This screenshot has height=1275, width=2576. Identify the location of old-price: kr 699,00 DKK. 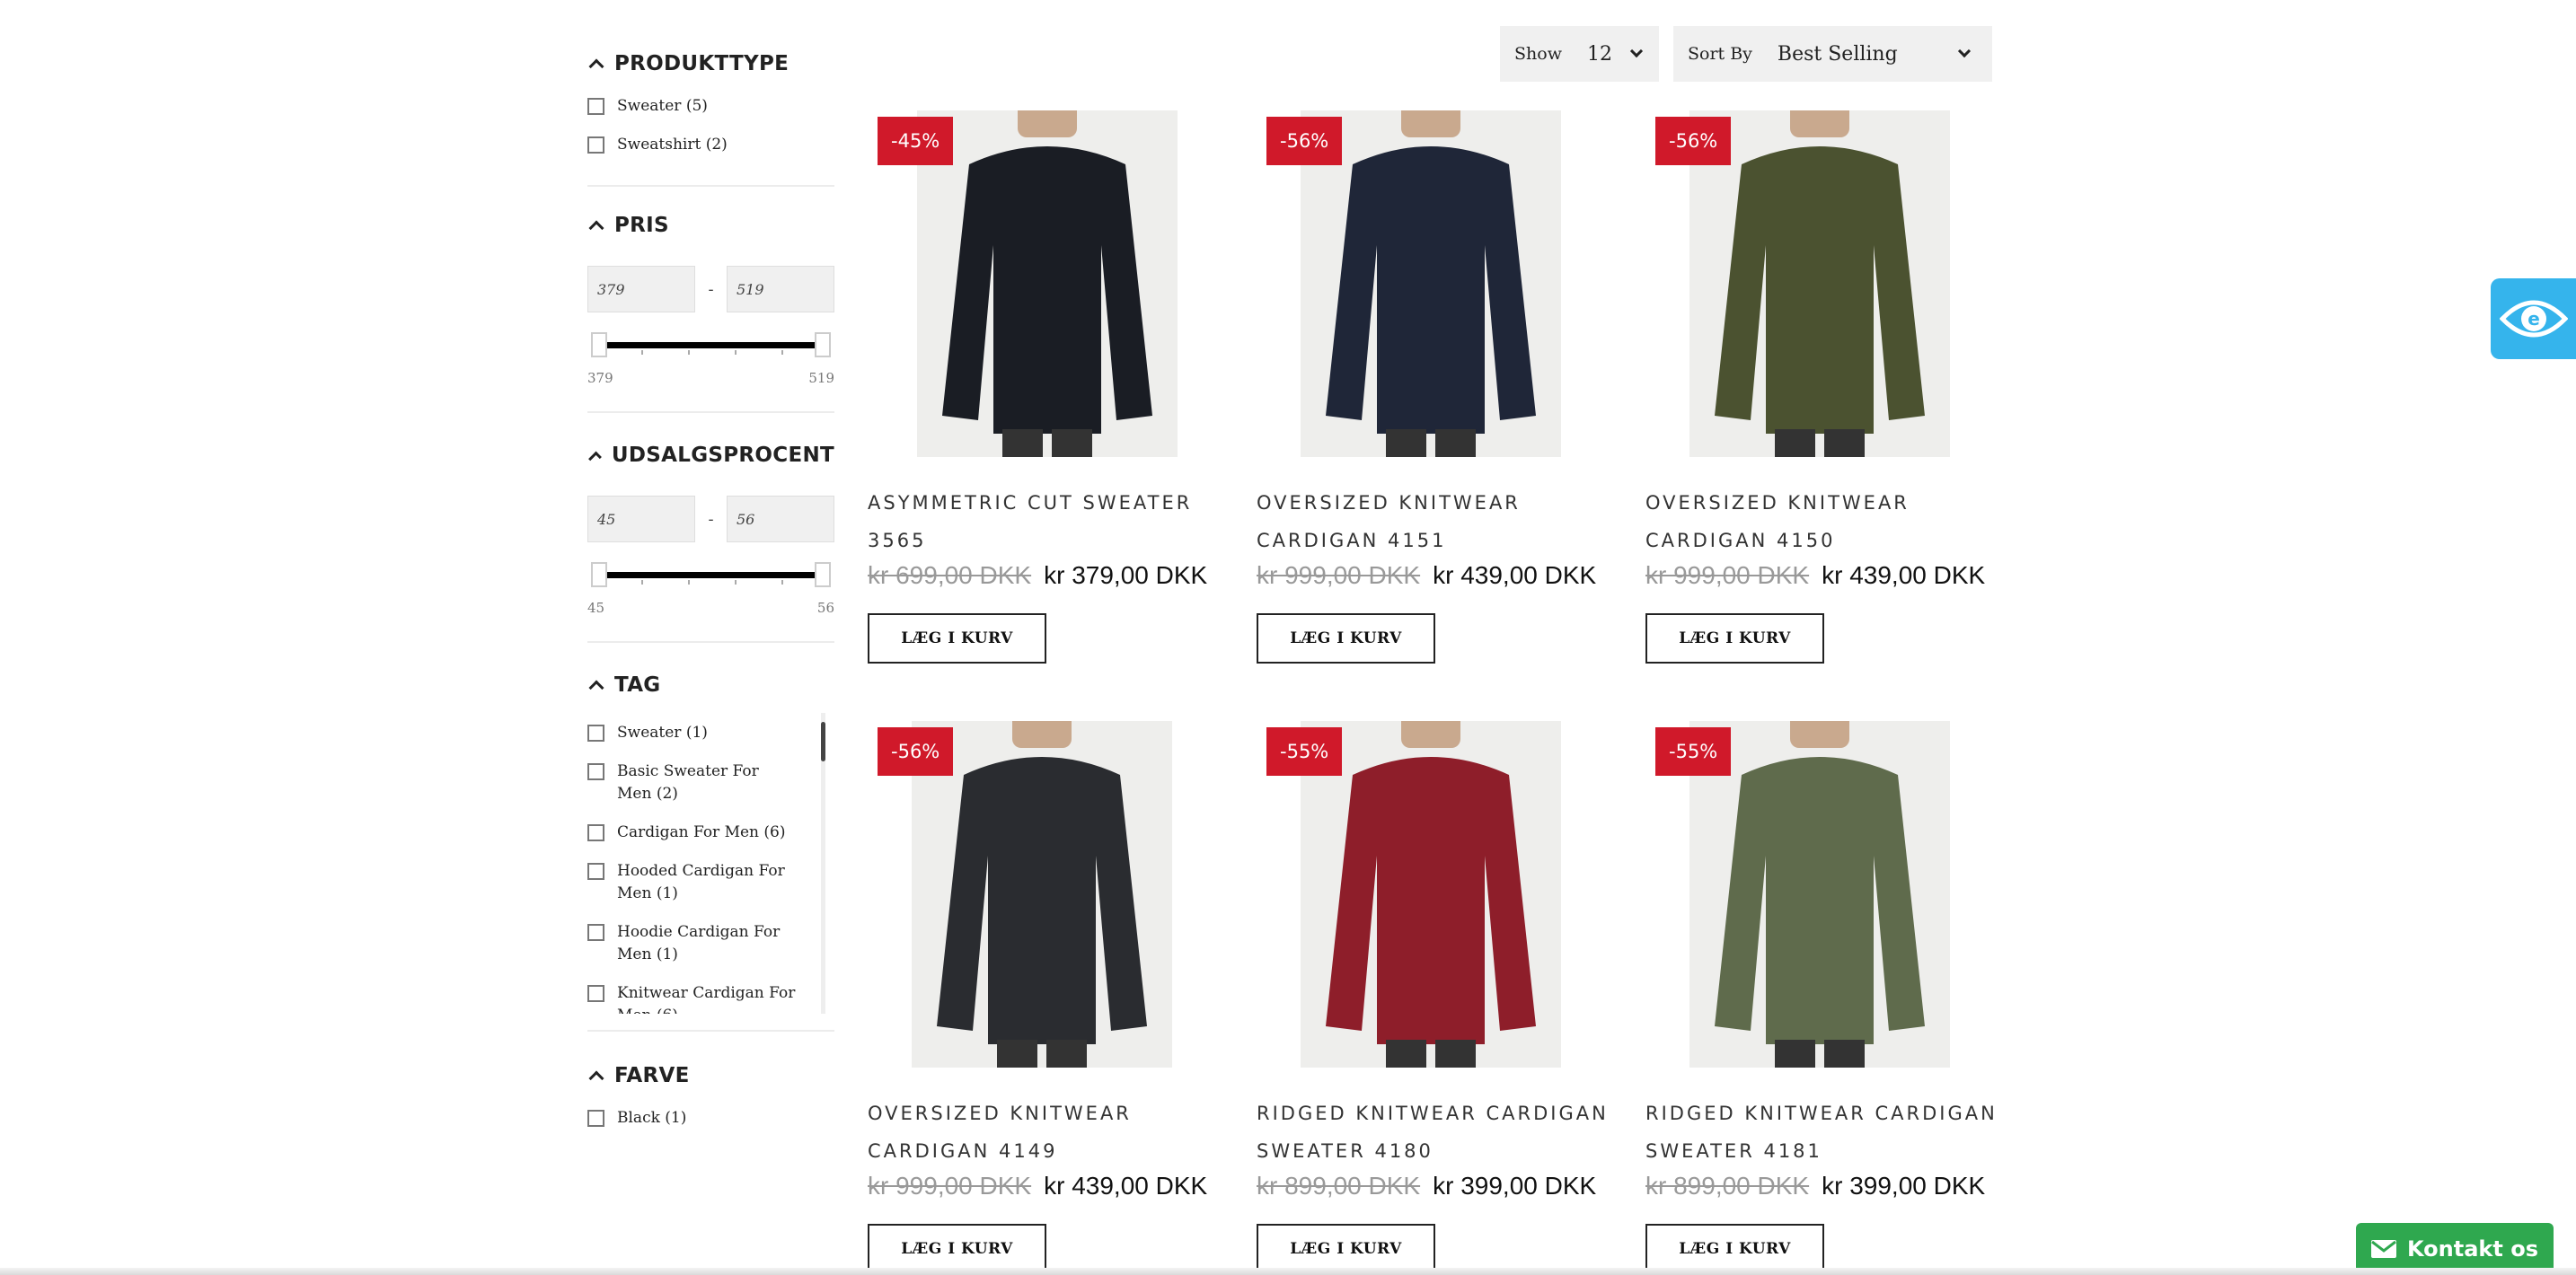
(950, 575).